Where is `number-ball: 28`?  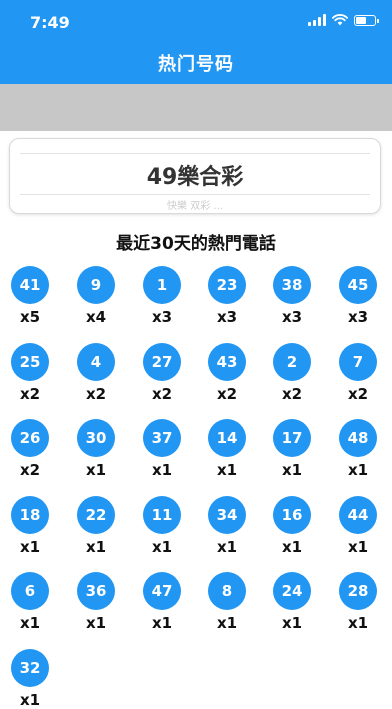
number-ball: 28 is located at coordinates (358, 591).